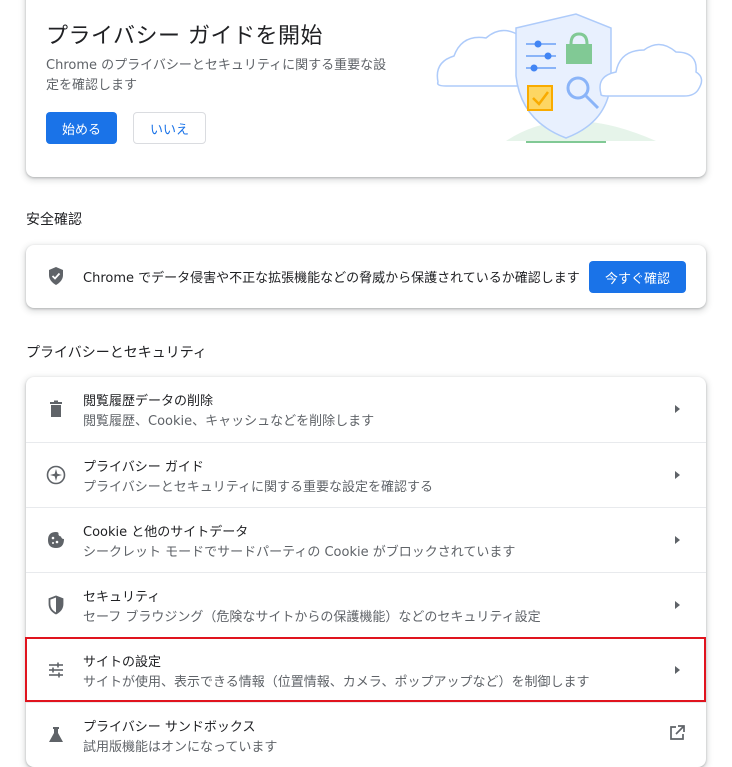 The height and width of the screenshot is (767, 732). I want to click on flask-icon, so click(56, 734).